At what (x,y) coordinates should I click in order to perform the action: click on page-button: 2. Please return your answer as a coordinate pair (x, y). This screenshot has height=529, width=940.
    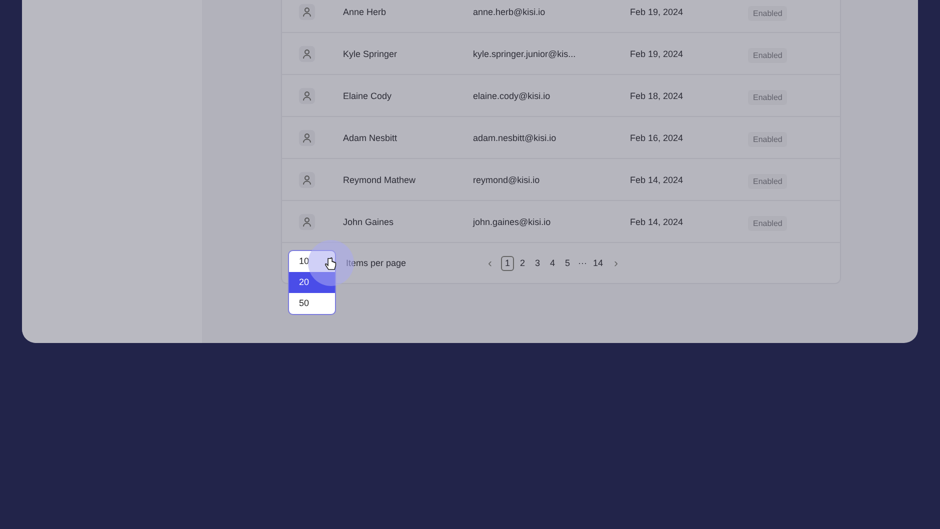
    Looking at the image, I should click on (522, 263).